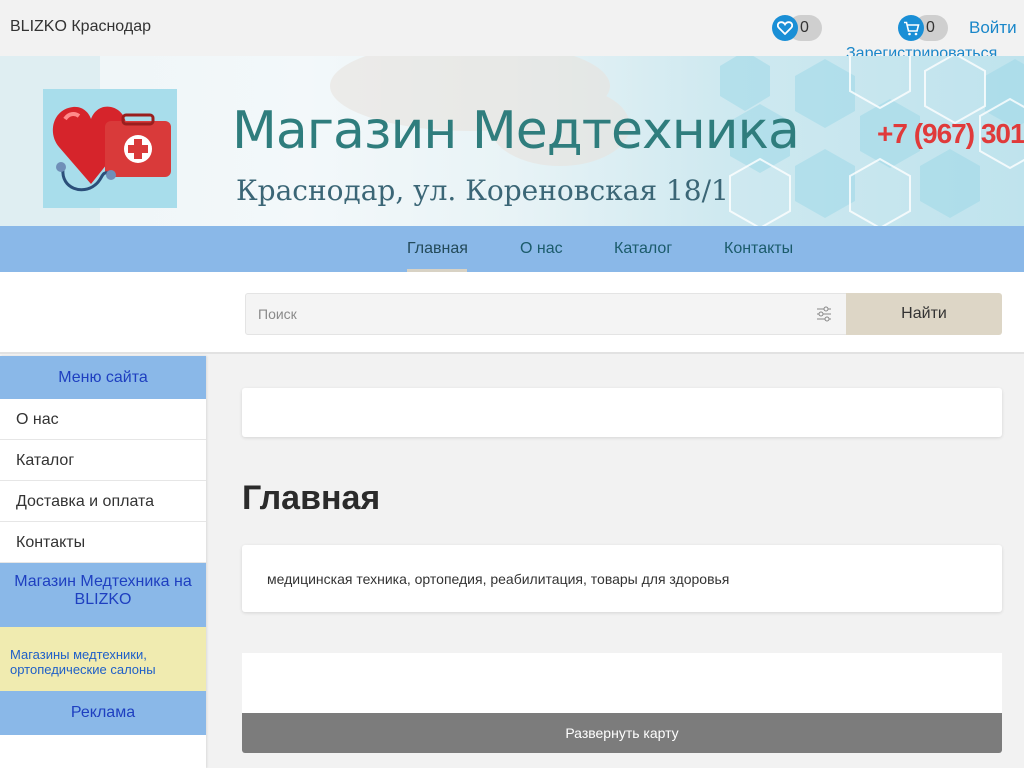 This screenshot has width=1024, height=768. Describe the element at coordinates (785, 28) in the screenshot. I see `heart-icon` at that location.